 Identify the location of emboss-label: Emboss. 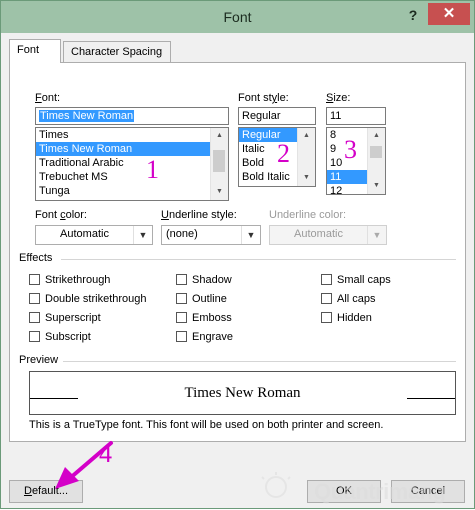
(212, 318).